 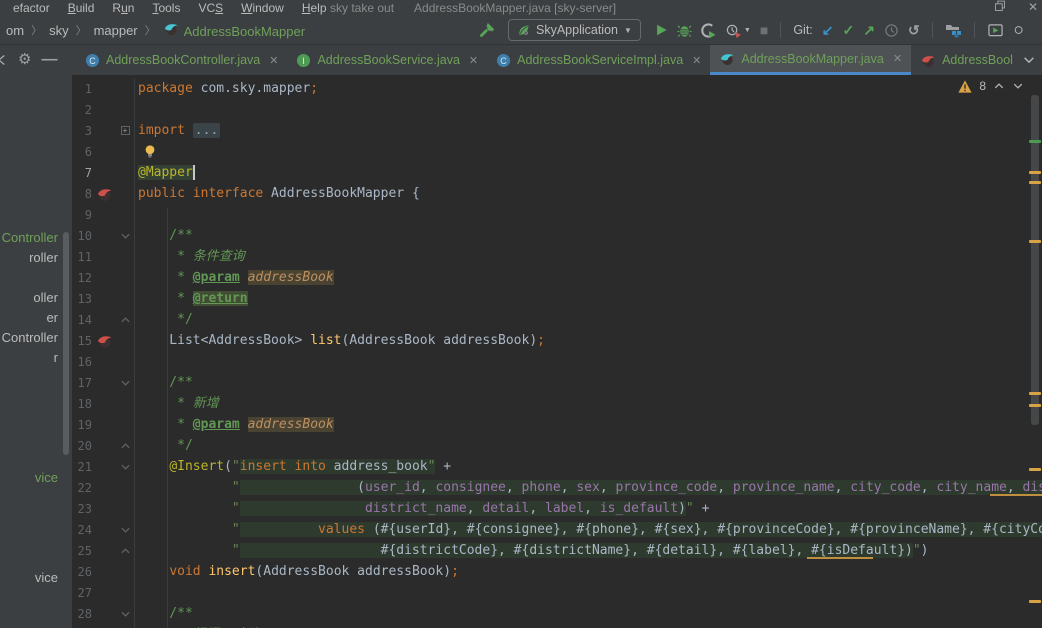 I want to click on history-clock-icon, so click(x=891, y=30).